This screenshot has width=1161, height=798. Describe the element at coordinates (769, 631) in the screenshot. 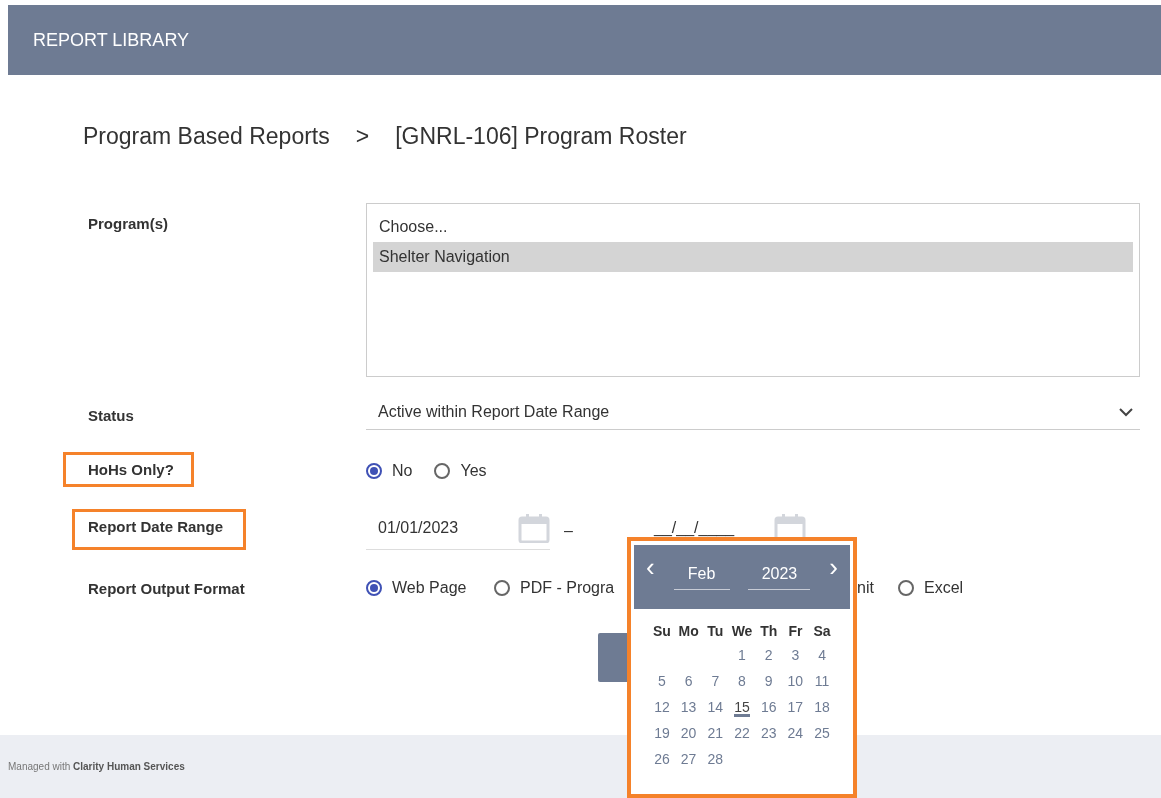

I see `weekday-label: Th` at that location.